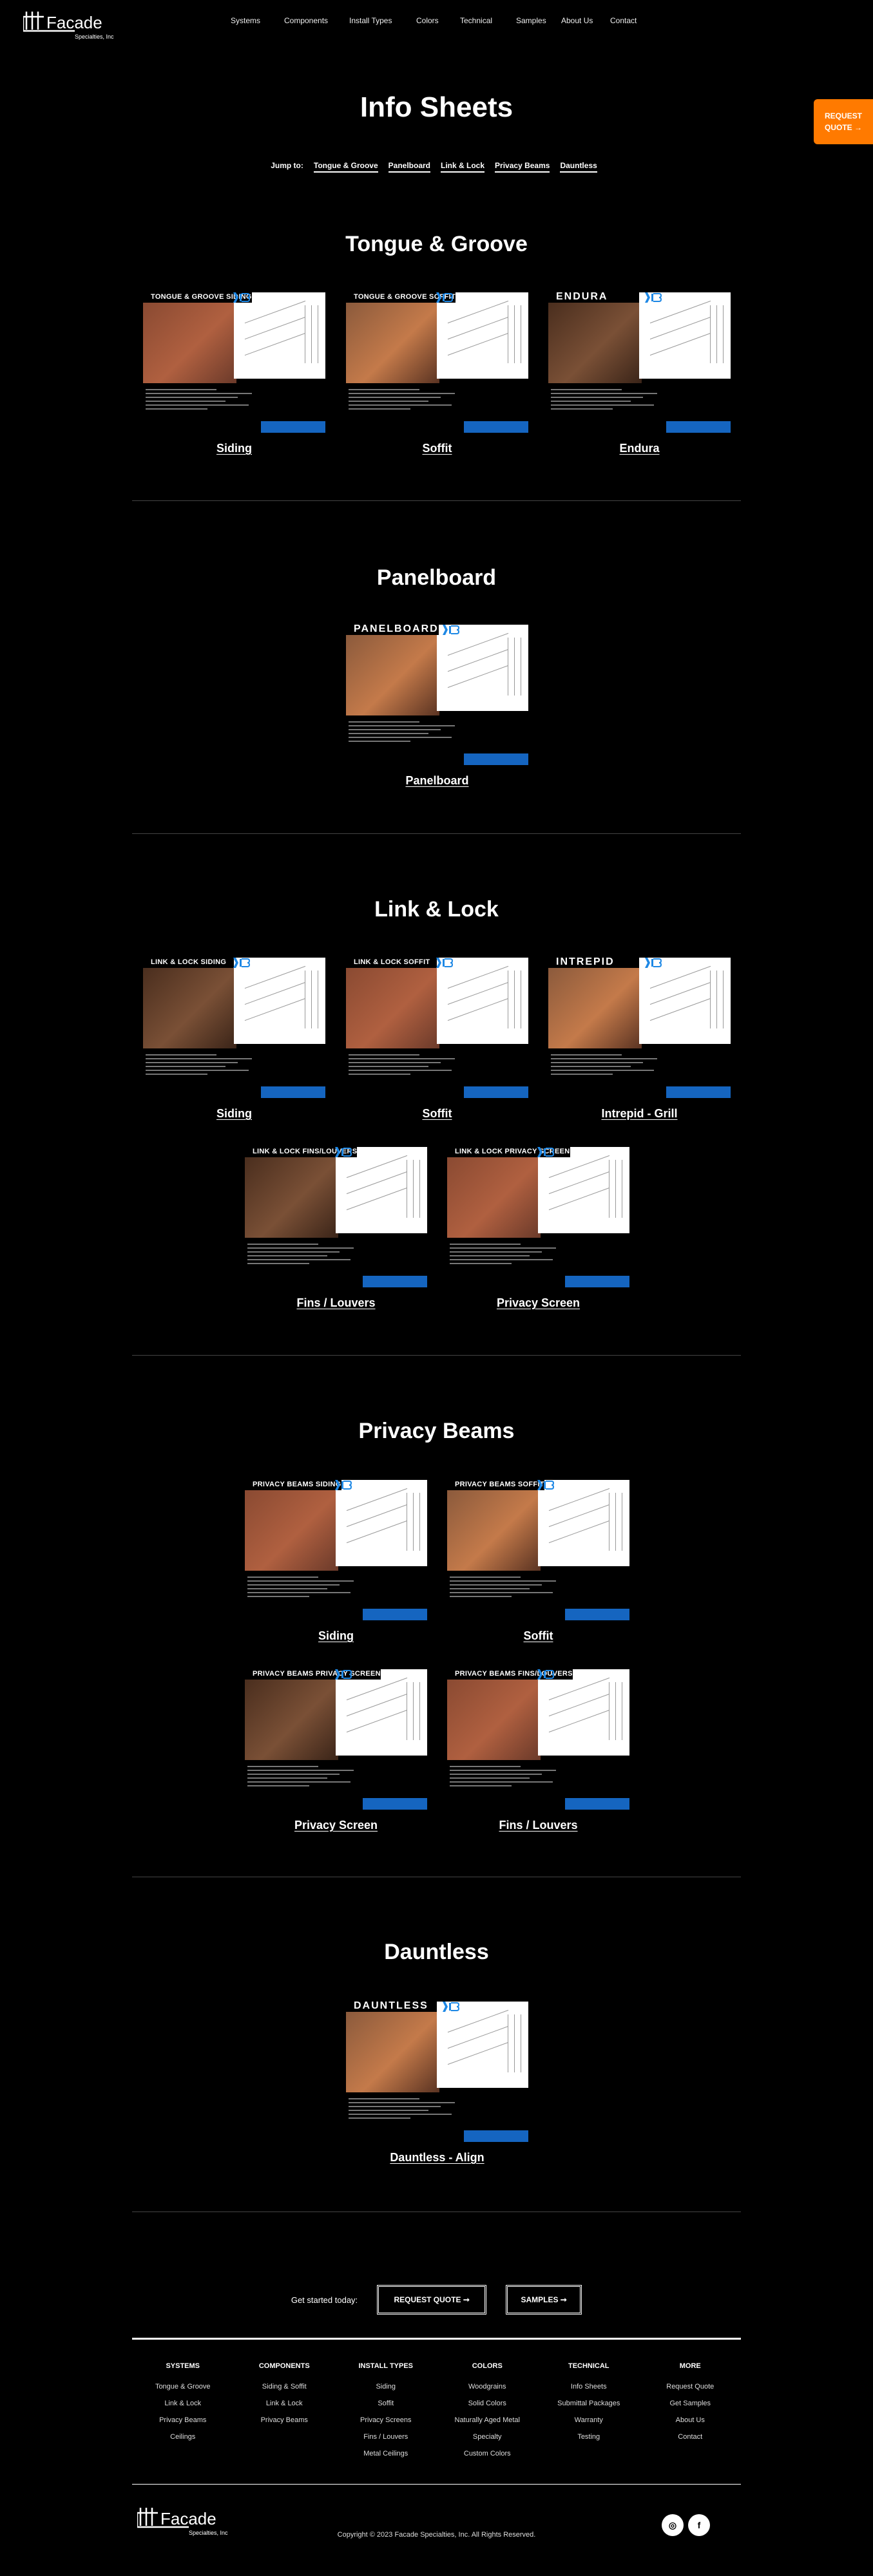 The width and height of the screenshot is (873, 2576). Describe the element at coordinates (336, 1739) in the screenshot. I see `info-sheet-thumbnail: PRIVACY BEAMS PRIVACY SCREEN` at that location.